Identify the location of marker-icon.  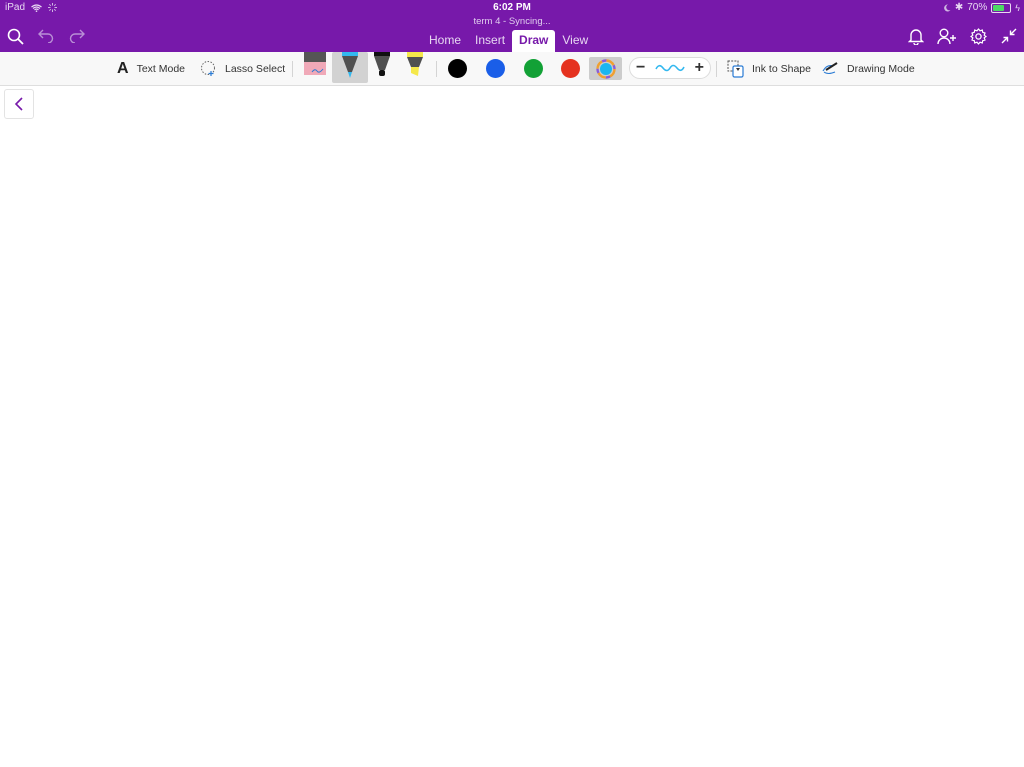
(382, 64).